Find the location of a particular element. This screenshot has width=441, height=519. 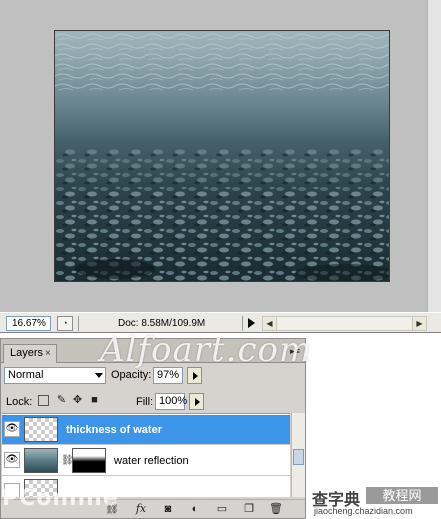

document-size-info: Doc: 8.58M/109.9M is located at coordinates (162, 323).